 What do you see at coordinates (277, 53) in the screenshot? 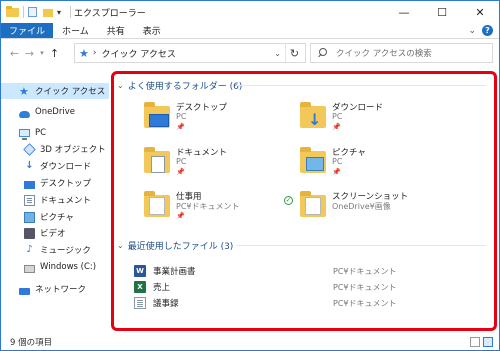
I see `address-history-chevron-icon: ⌄` at bounding box center [277, 53].